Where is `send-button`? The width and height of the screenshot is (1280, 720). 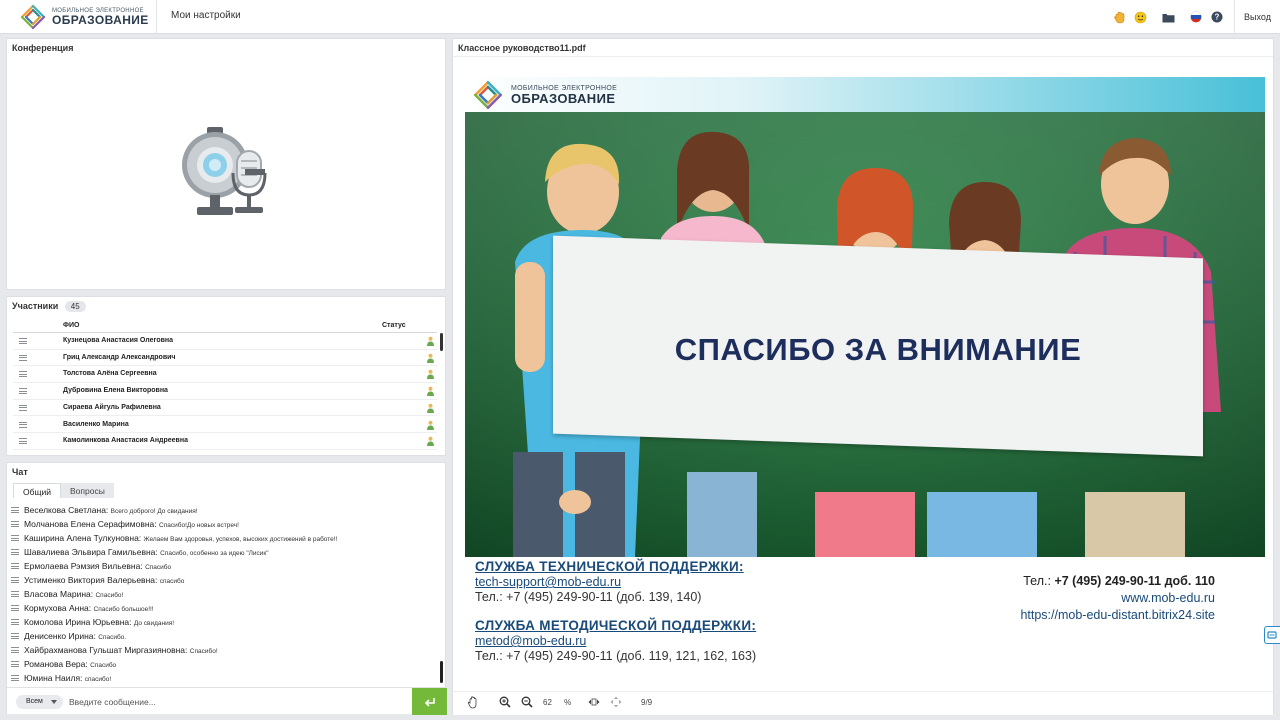 send-button is located at coordinates (429, 701).